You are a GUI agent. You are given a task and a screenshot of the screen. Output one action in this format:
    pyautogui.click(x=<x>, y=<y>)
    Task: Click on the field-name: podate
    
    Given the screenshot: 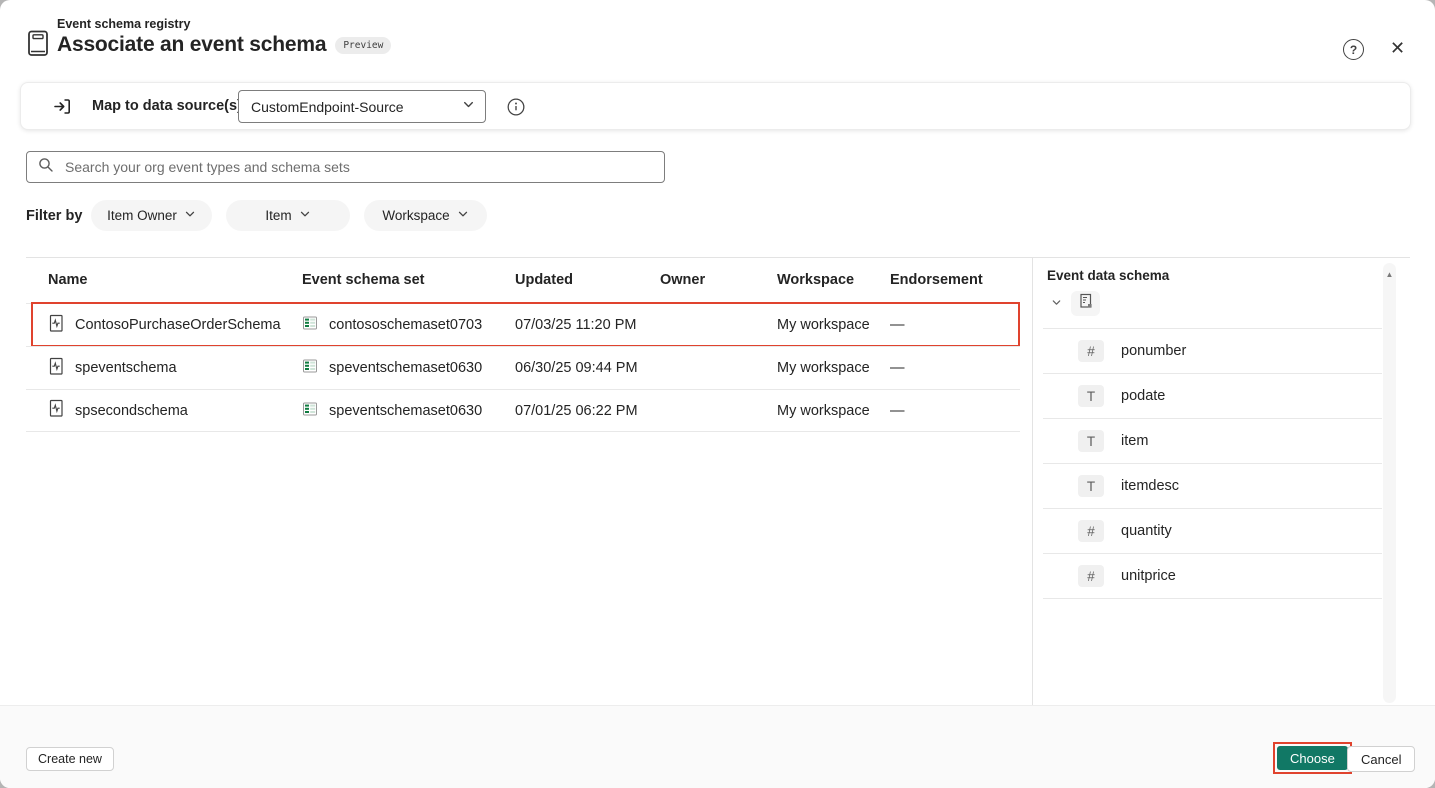 What is the action you would take?
    pyautogui.click(x=1143, y=396)
    